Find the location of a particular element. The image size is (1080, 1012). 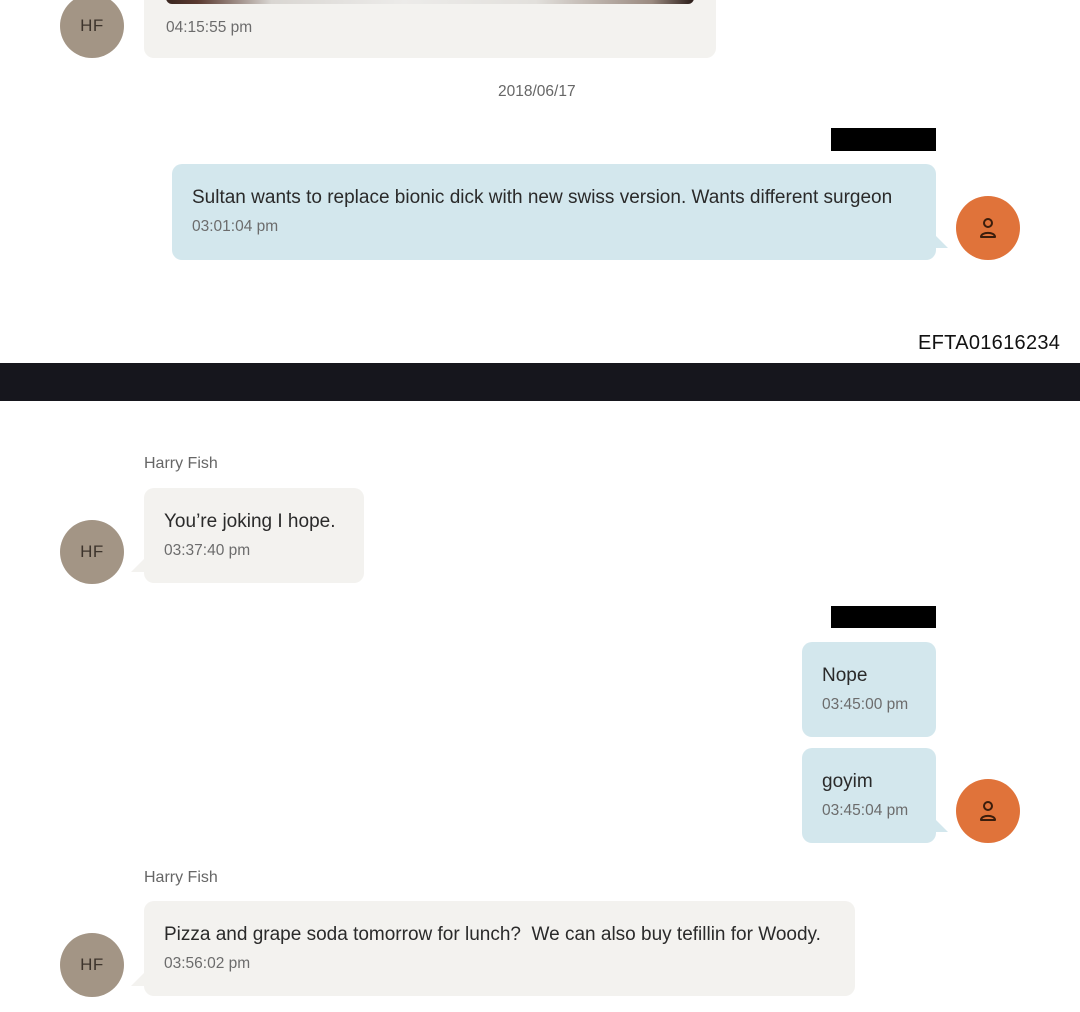

message-timestamp: 03:37:40 pm is located at coordinates (207, 550).